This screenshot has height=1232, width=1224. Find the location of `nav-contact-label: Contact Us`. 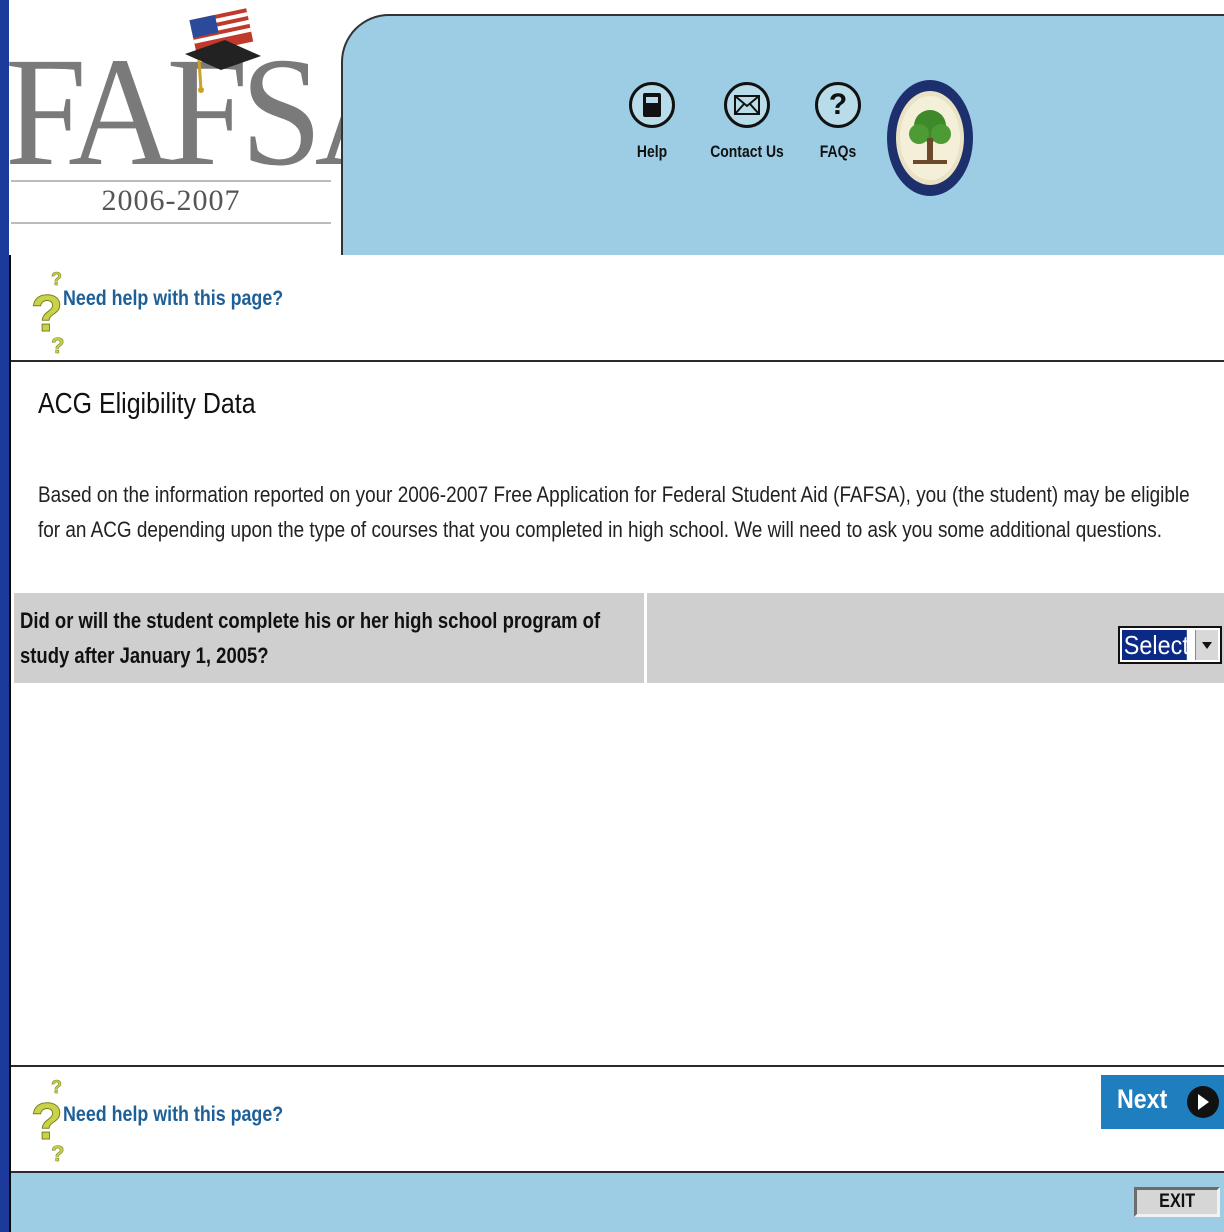

nav-contact-label: Contact Us is located at coordinates (747, 151).